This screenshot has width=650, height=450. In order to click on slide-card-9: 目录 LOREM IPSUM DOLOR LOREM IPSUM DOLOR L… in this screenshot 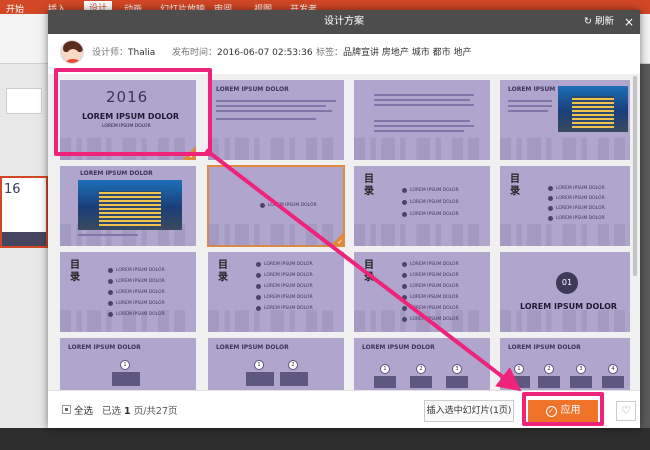, I will do `click(128, 292)`.